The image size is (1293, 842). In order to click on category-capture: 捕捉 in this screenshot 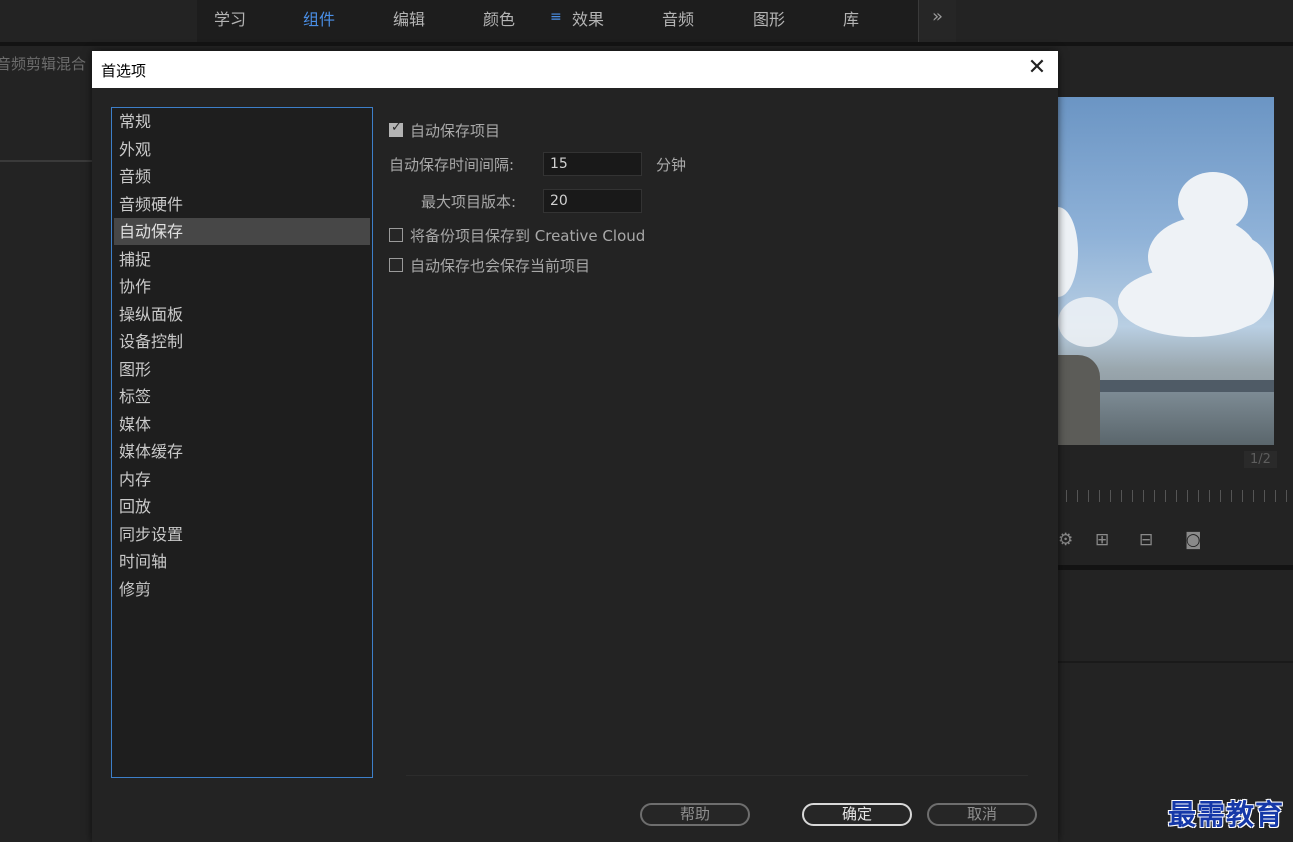, I will do `click(242, 259)`.